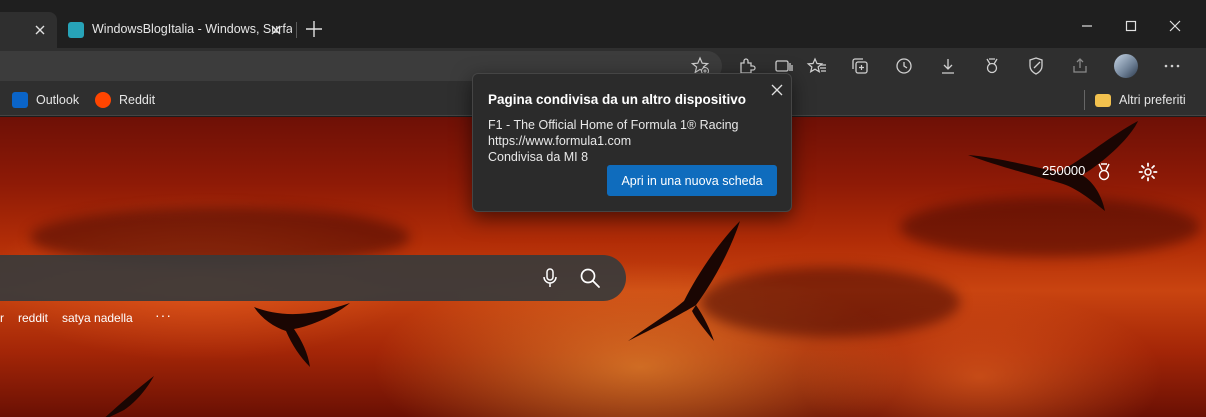 The image size is (1206, 417). Describe the element at coordinates (550, 278) in the screenshot. I see `microphone-icon` at that location.